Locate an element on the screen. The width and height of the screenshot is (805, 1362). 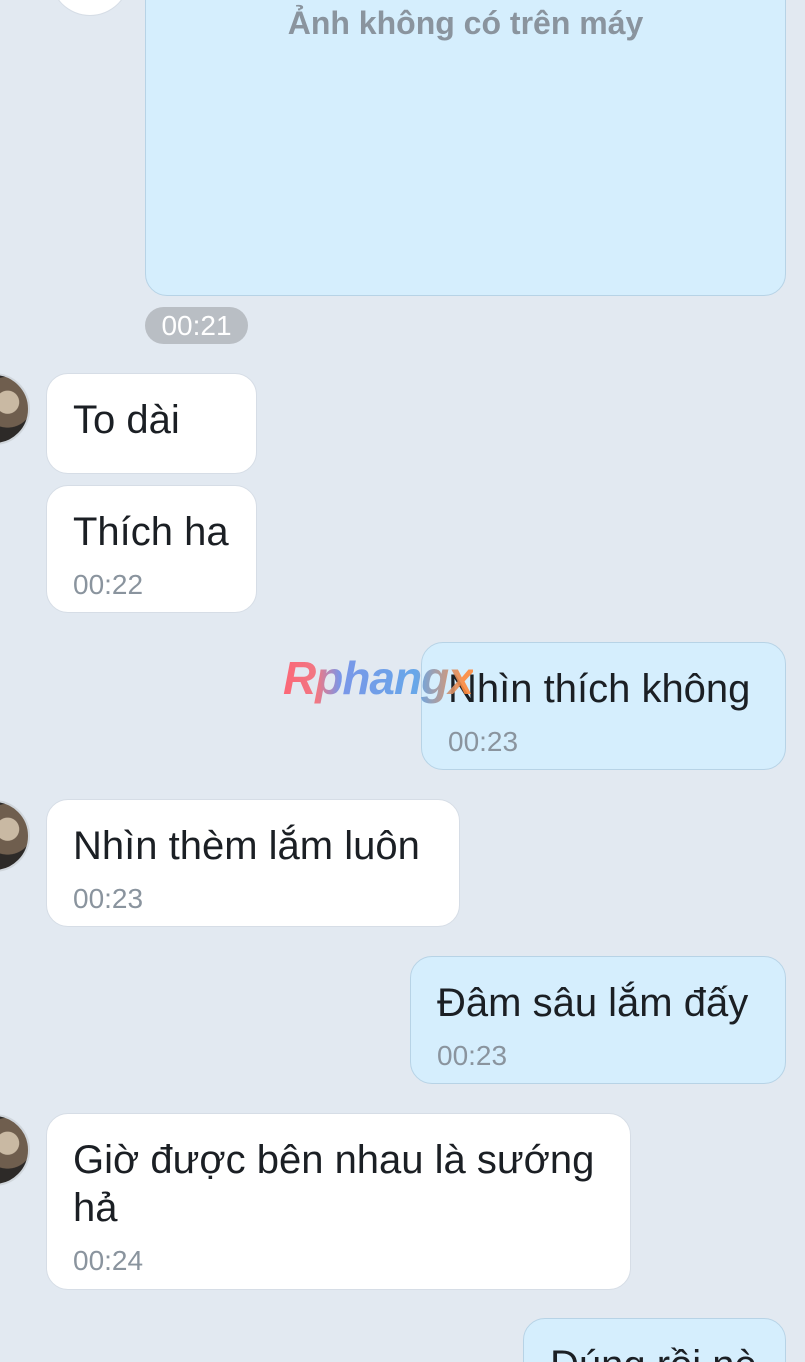
message-bubble-incoming: Giờ được bên nhau là sướng hả 00:24 is located at coordinates (338, 1201).